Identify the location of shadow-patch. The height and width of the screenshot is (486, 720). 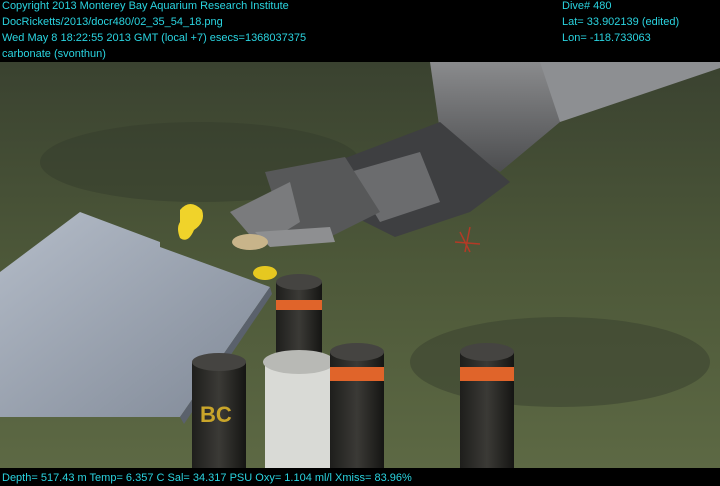
(560, 362).